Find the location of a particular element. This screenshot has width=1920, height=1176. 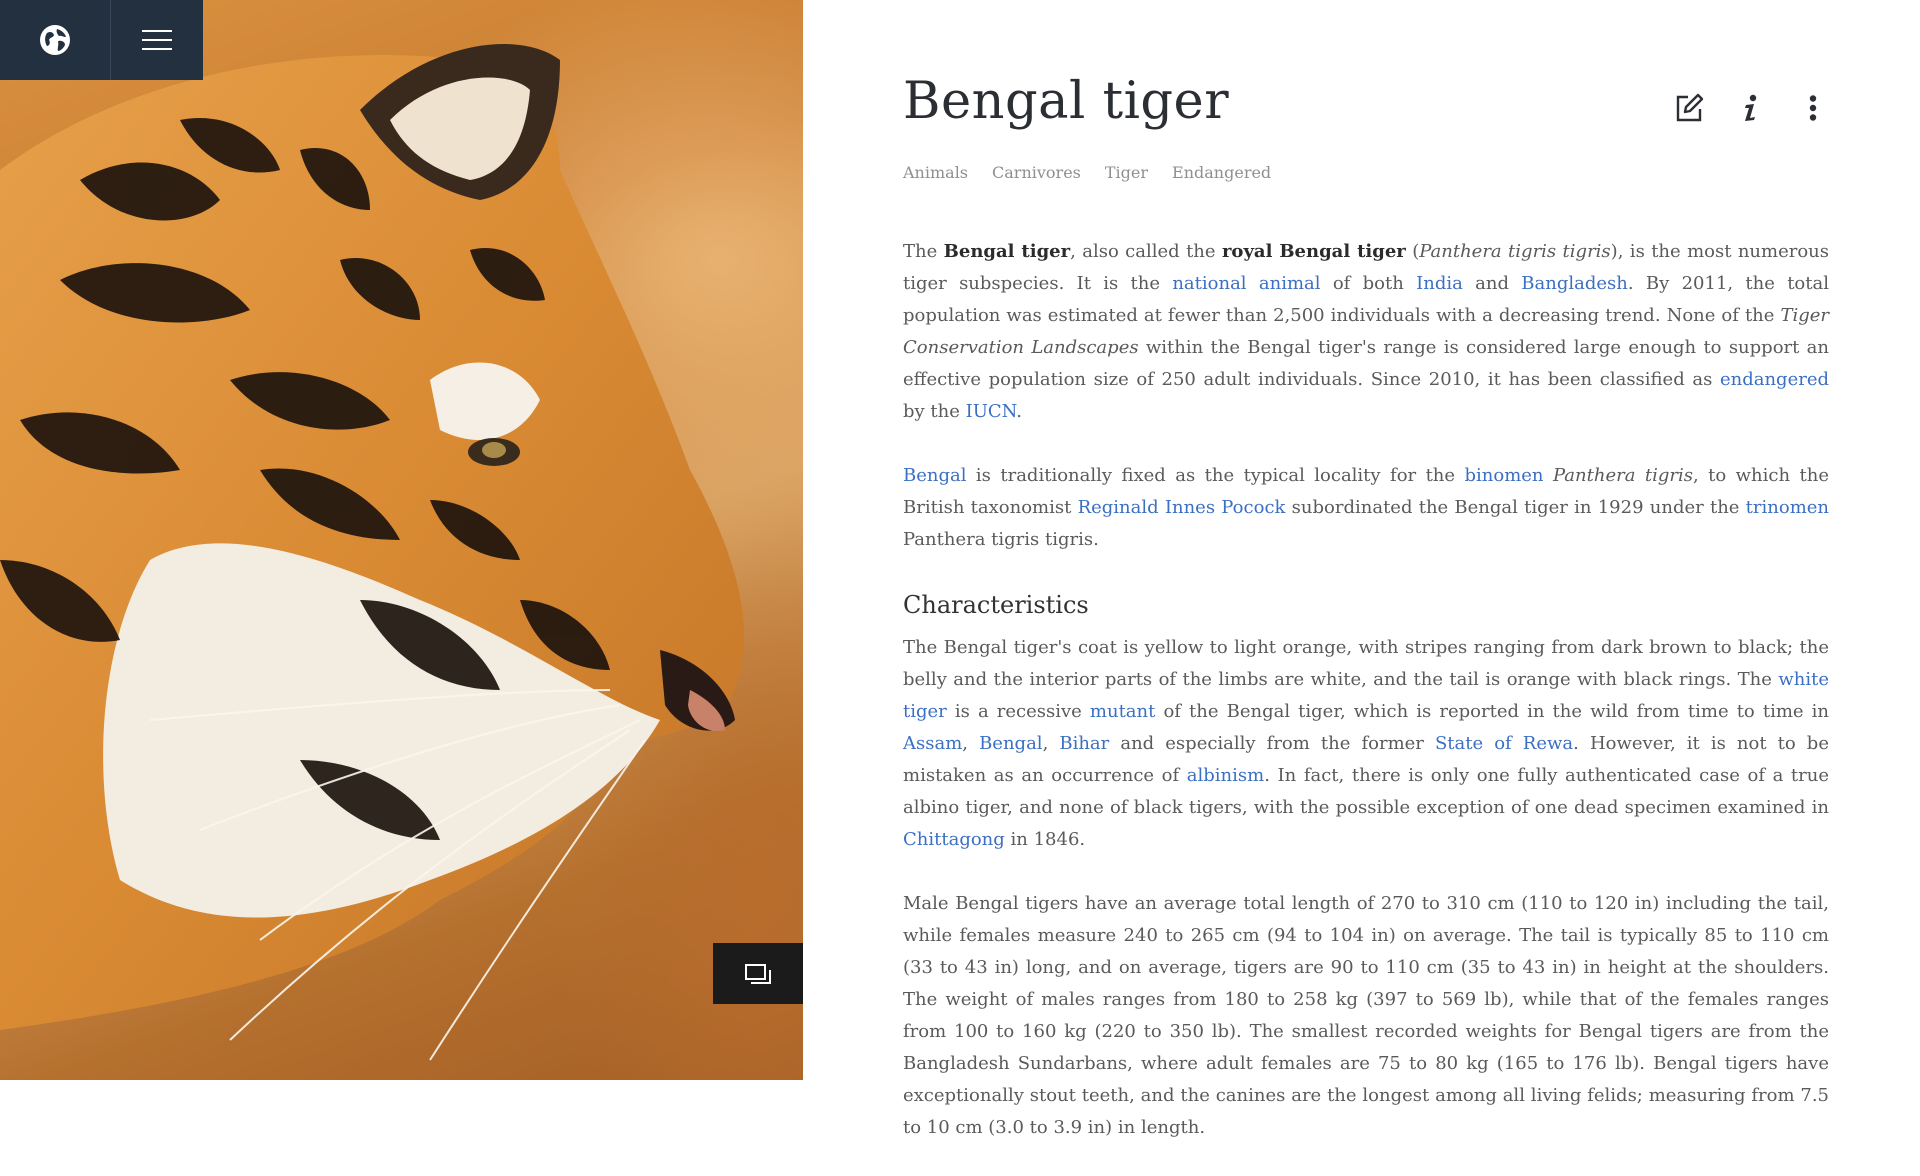

section-heading-characteristics: Characteristics is located at coordinates (996, 605).